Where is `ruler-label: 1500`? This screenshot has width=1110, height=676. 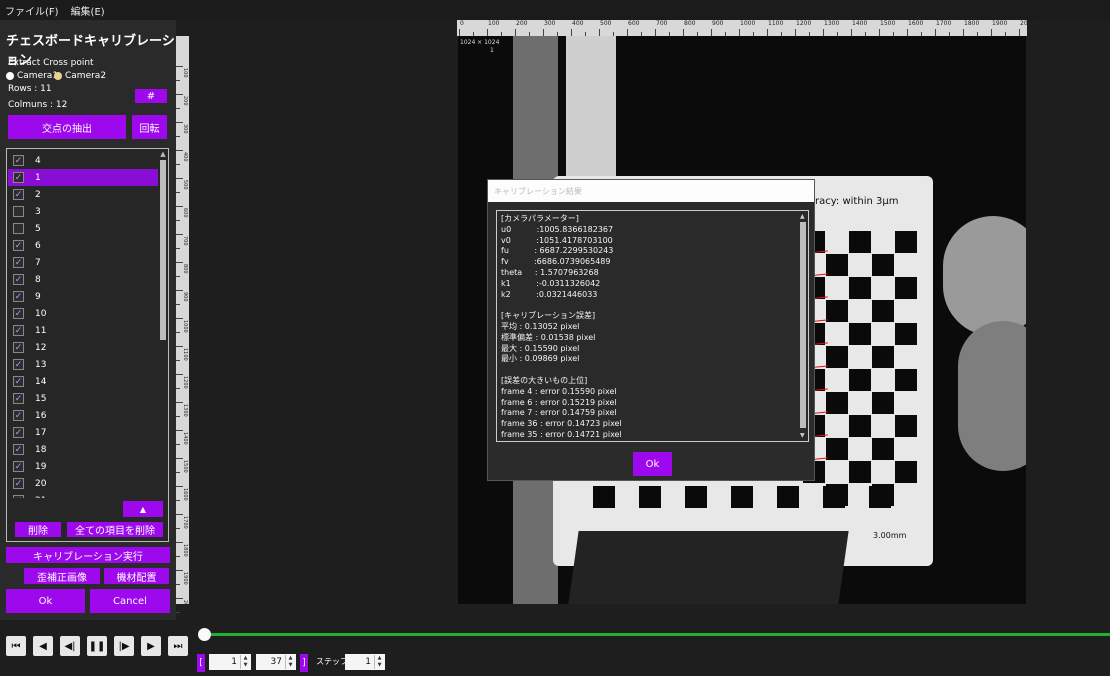 ruler-label: 1500 is located at coordinates (888, 23).